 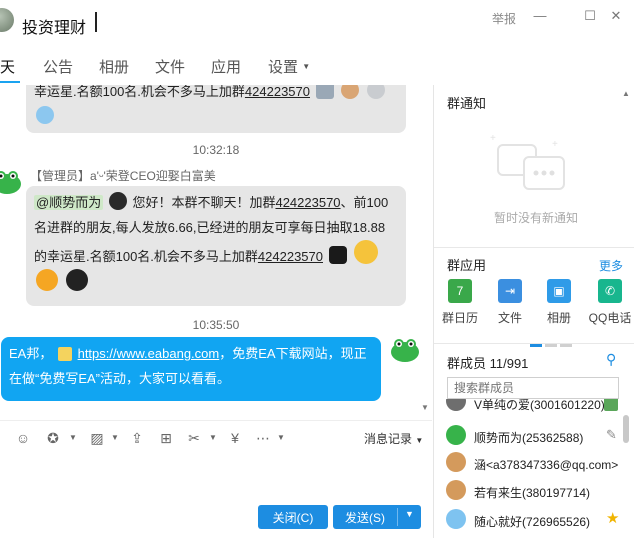 What do you see at coordinates (365, 517) in the screenshot?
I see `send-button-label: 发送(S)` at bounding box center [365, 517].